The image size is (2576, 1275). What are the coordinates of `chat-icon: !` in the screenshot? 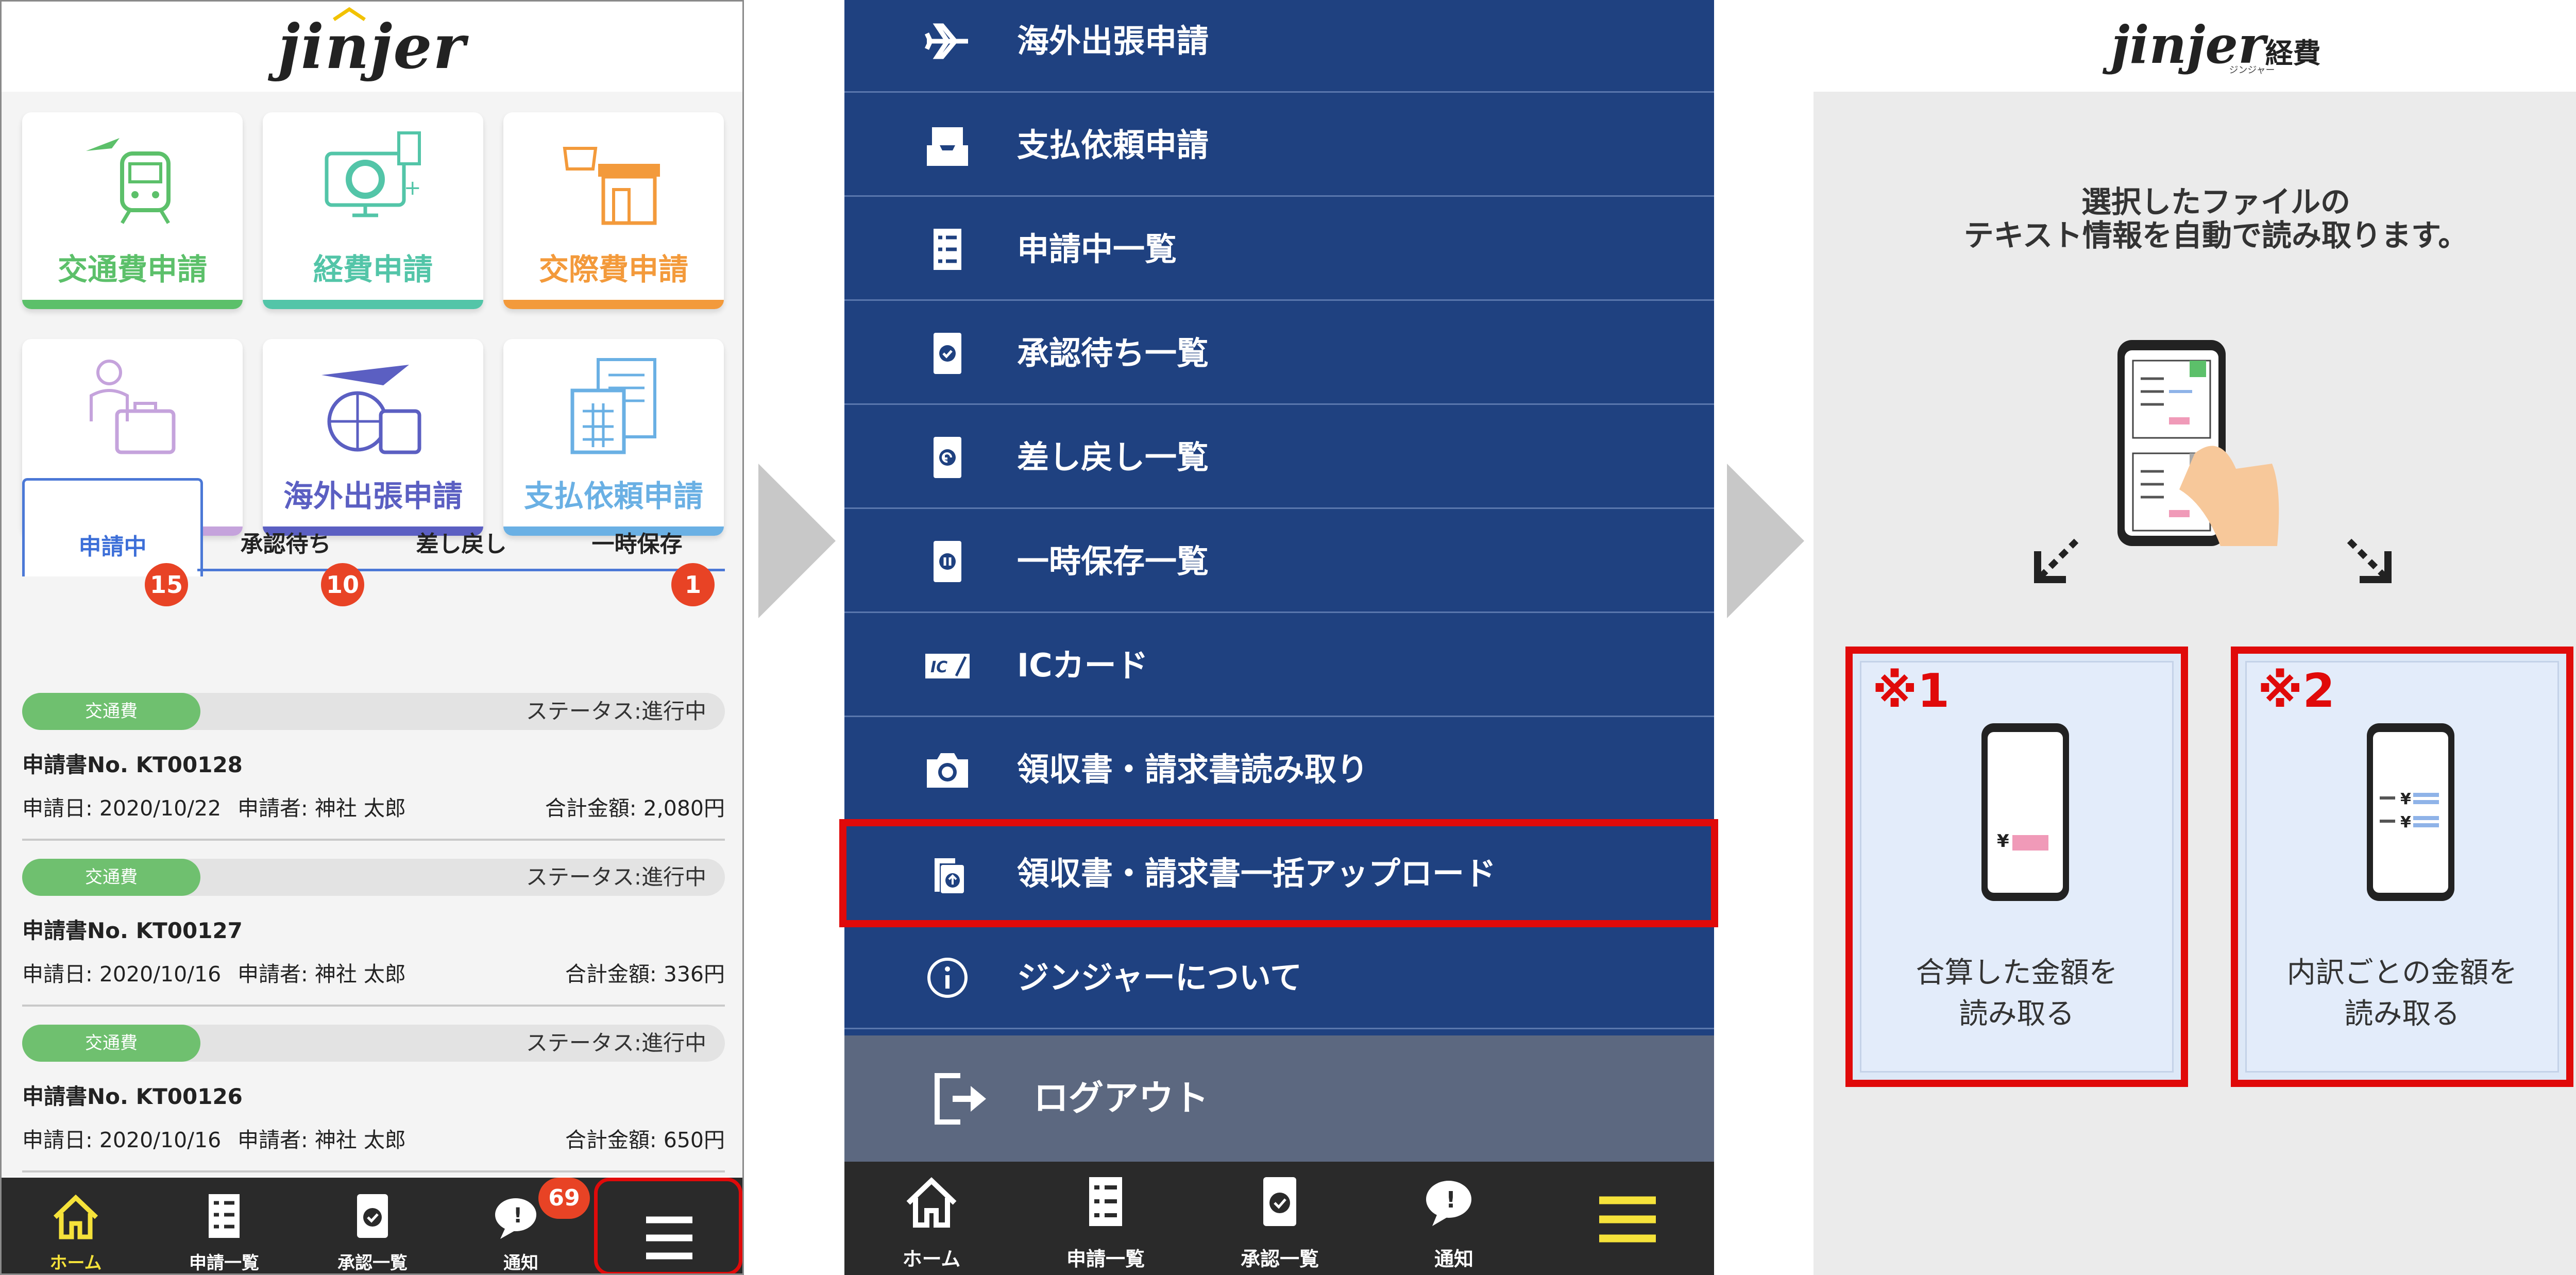 It's located at (1448, 1203).